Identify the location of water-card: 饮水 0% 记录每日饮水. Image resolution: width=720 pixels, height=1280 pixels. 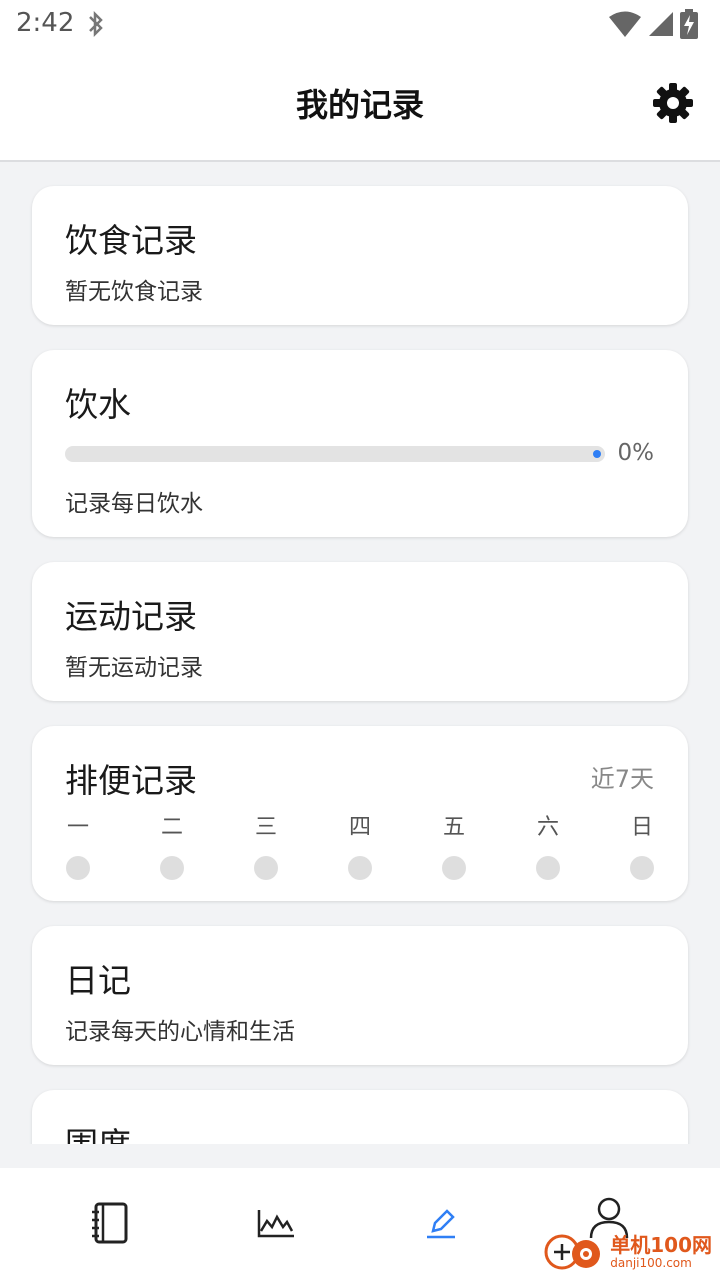
(360, 443).